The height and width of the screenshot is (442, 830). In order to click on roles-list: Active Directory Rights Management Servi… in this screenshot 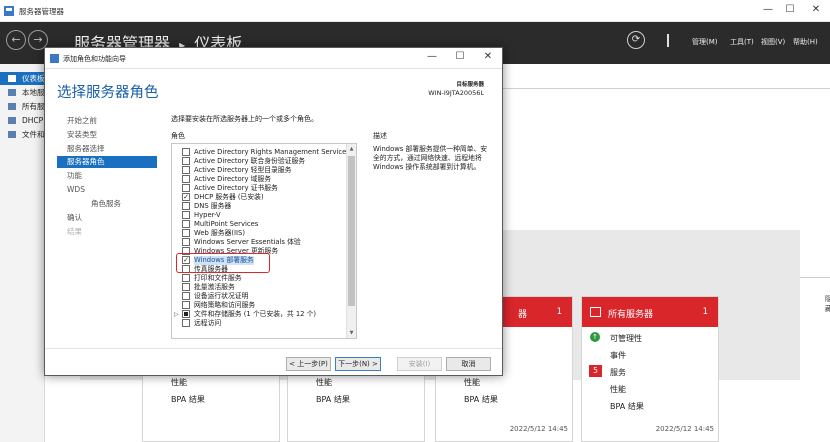, I will do `click(264, 241)`.